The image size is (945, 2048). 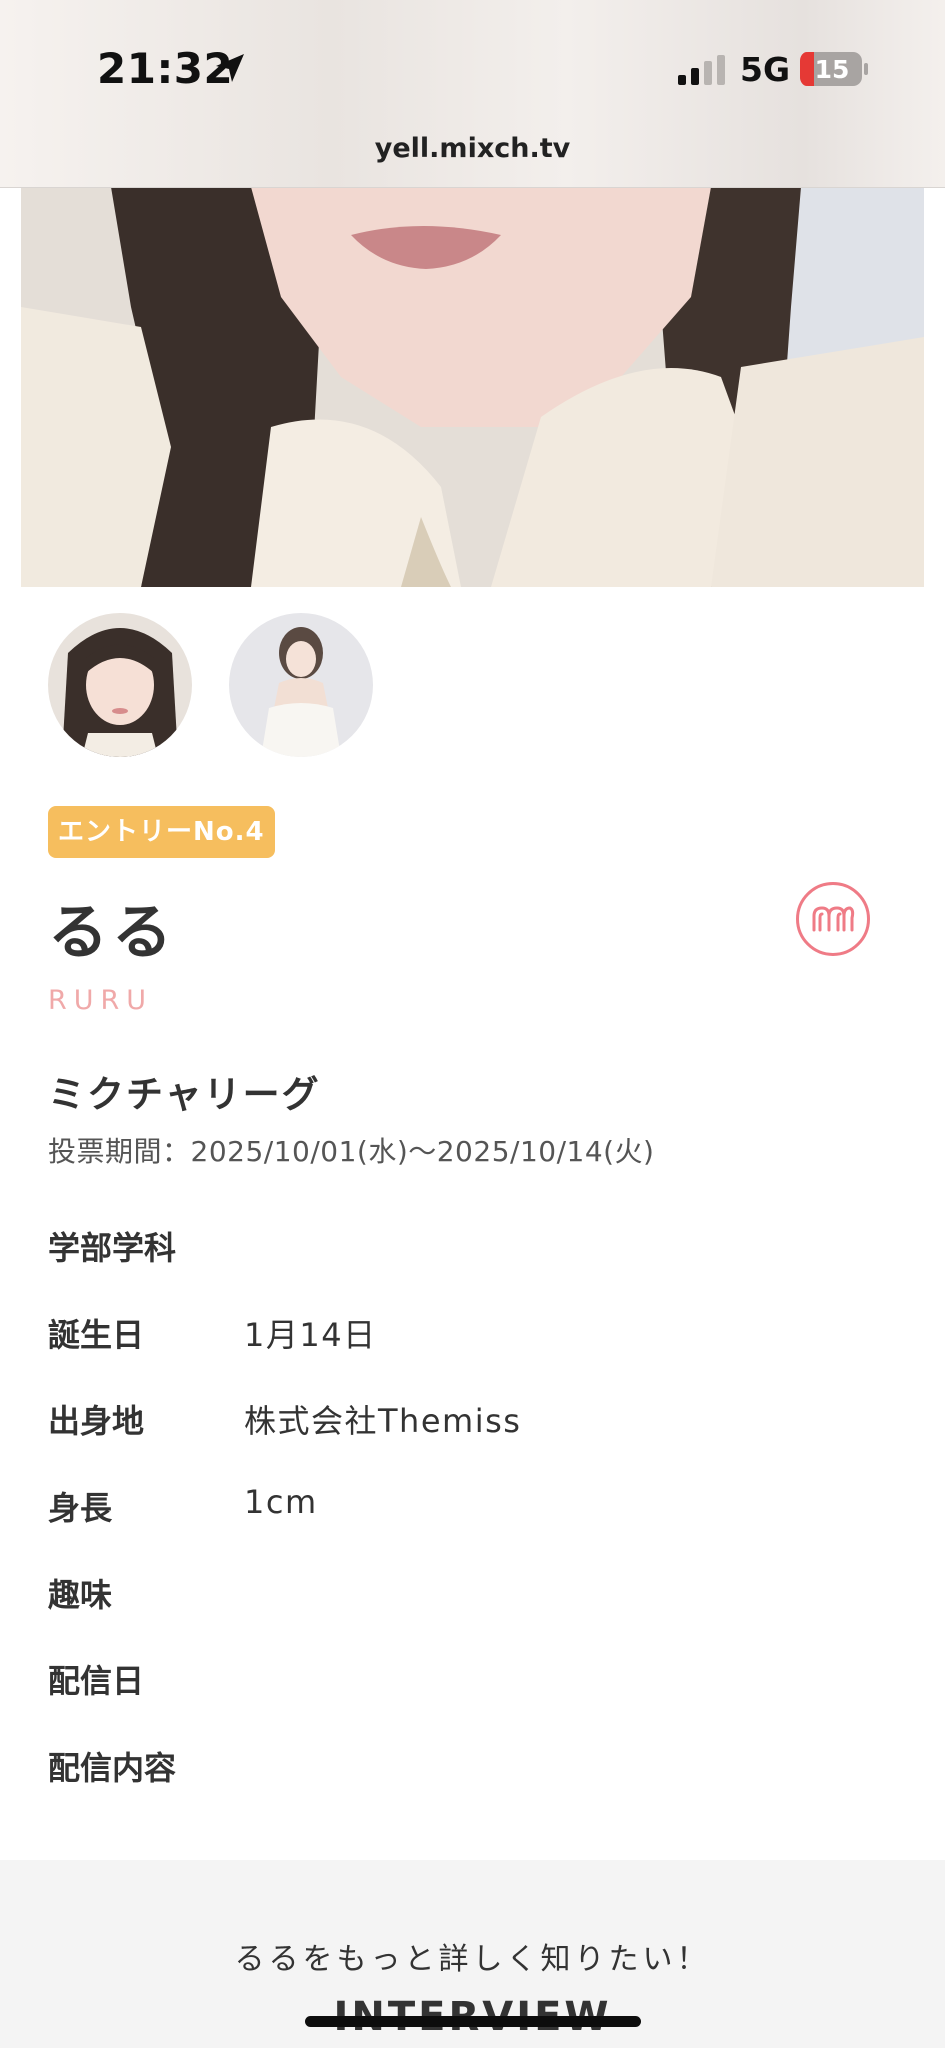 What do you see at coordinates (472, 148) in the screenshot?
I see `address-bar-url: yell.mixch.tv` at bounding box center [472, 148].